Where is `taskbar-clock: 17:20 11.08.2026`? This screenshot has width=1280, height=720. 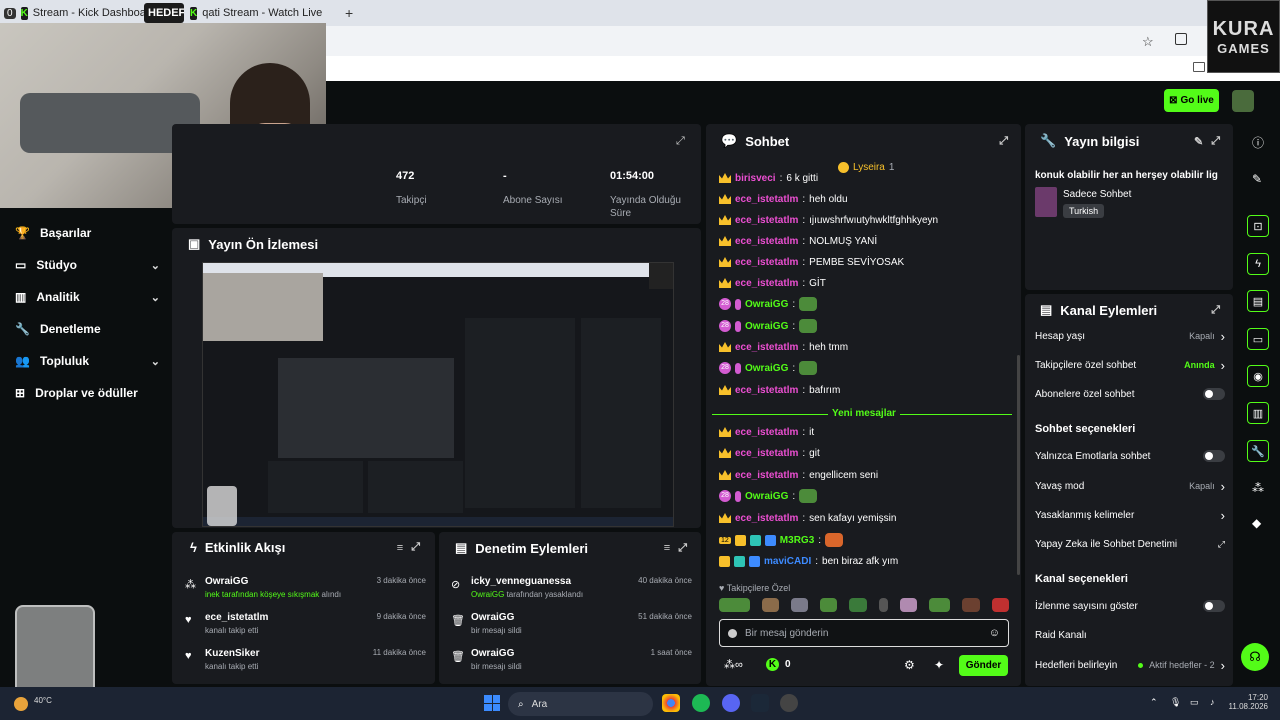
taskbar-clock: 17:20 11.08.2026 is located at coordinates (1248, 702).